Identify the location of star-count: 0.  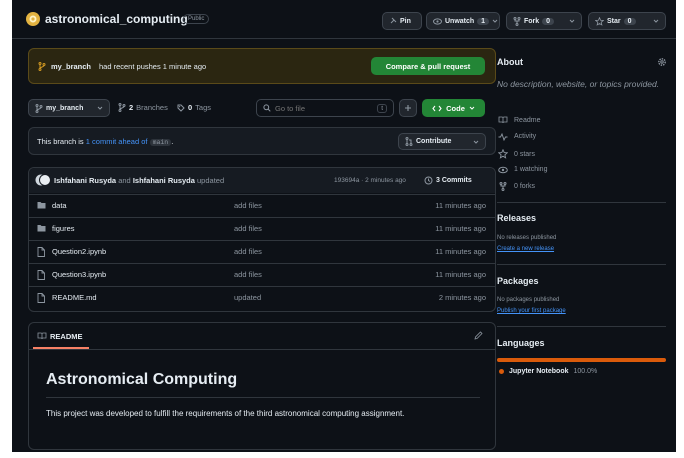
(629, 21).